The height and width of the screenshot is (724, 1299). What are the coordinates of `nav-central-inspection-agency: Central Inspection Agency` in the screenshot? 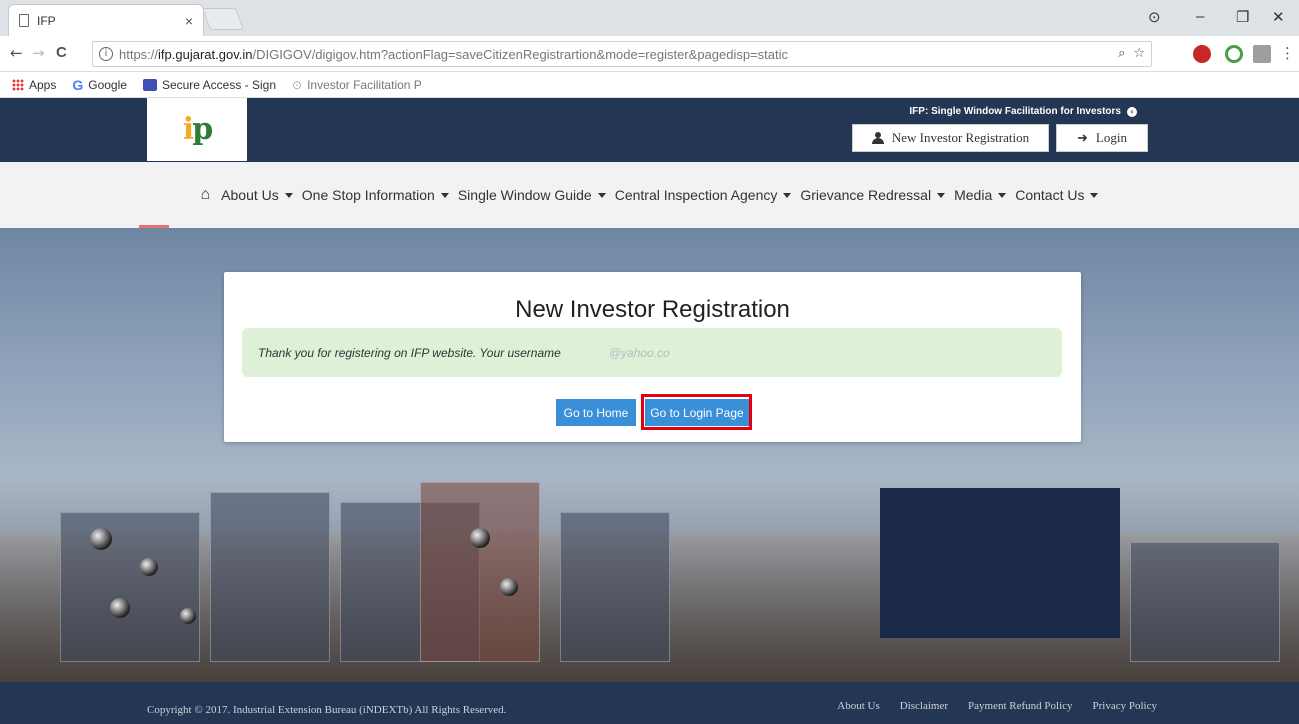 It's located at (703, 195).